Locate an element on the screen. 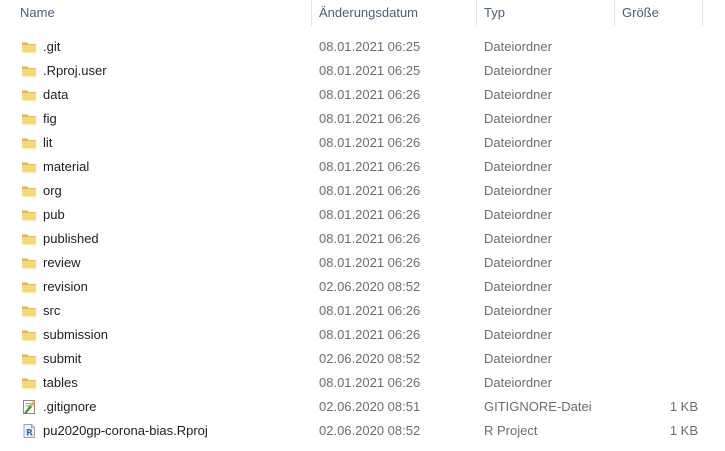  column-header-date: Änderungsdatum is located at coordinates (368, 13).